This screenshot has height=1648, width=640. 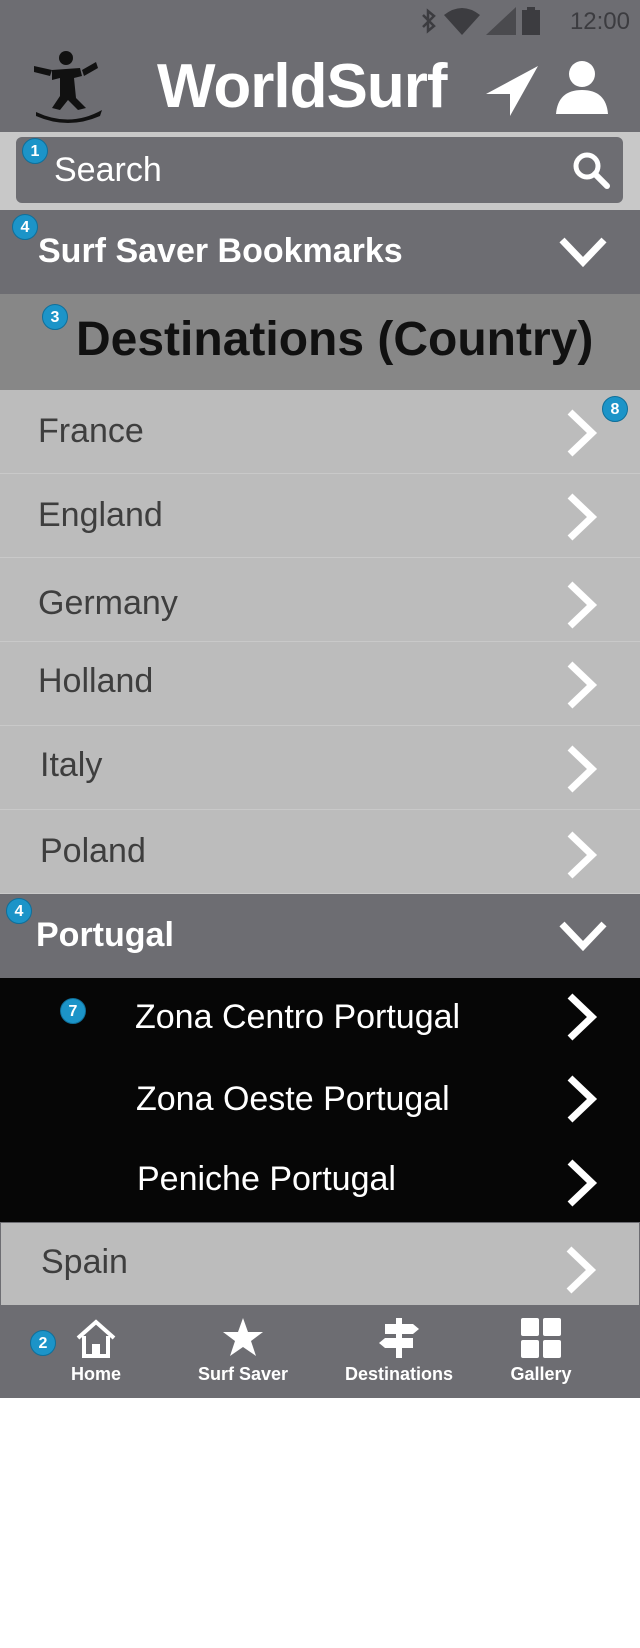 I want to click on country-row: Germany, so click(x=320, y=600).